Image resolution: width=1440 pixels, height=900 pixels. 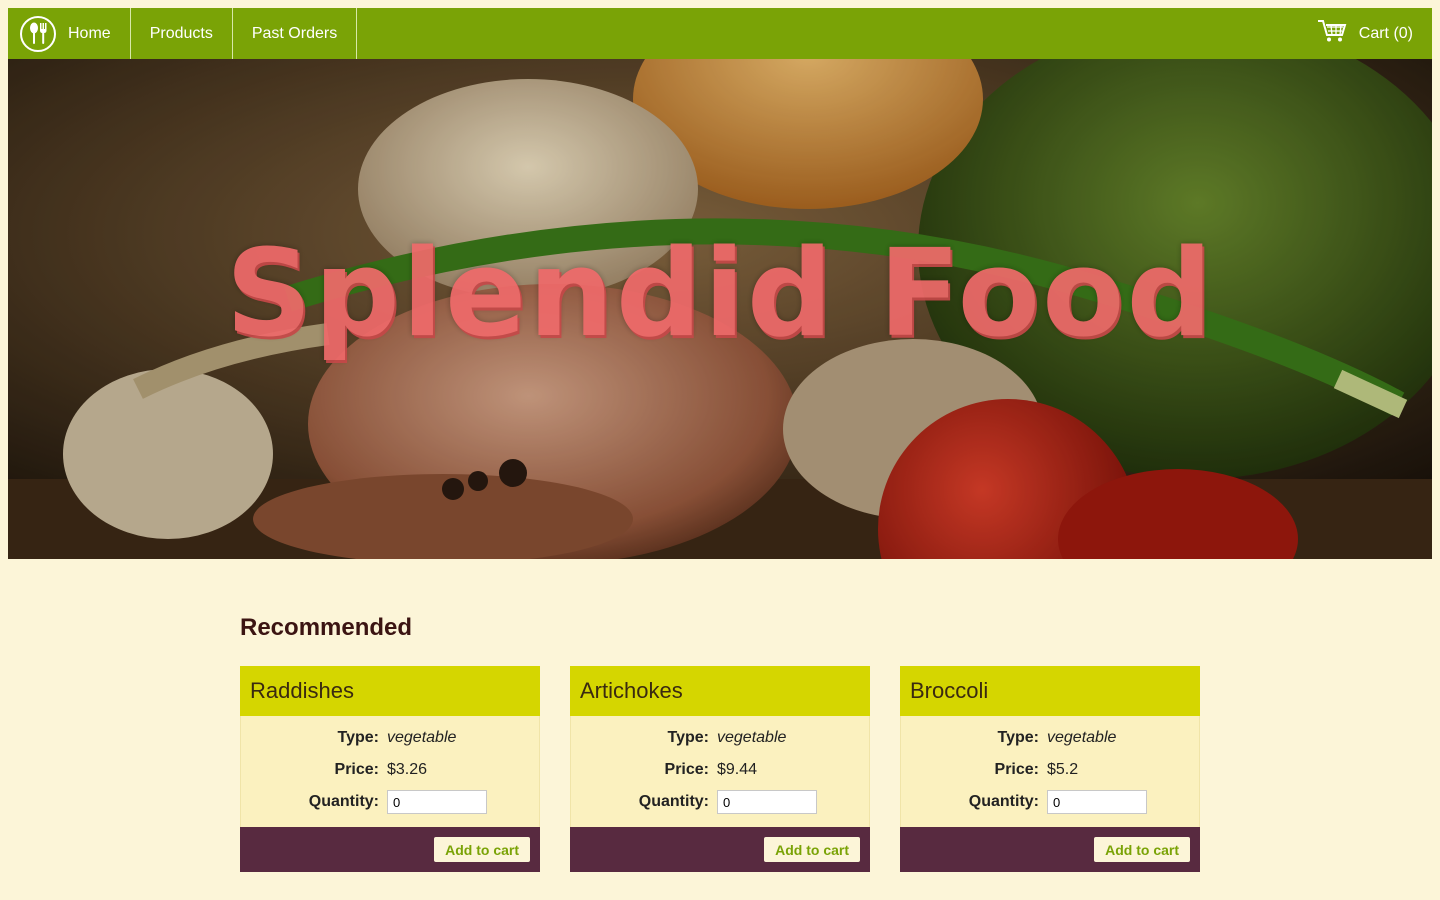 What do you see at coordinates (407, 769) in the screenshot?
I see `price-value: $3.26` at bounding box center [407, 769].